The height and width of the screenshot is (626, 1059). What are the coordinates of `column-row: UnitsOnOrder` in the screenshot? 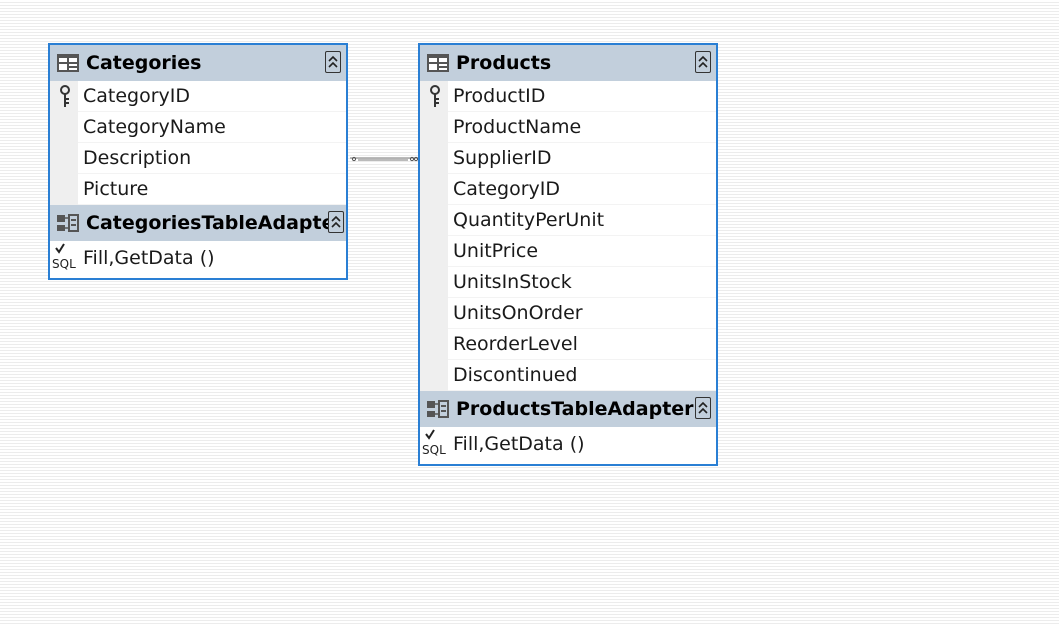 It's located at (568, 313).